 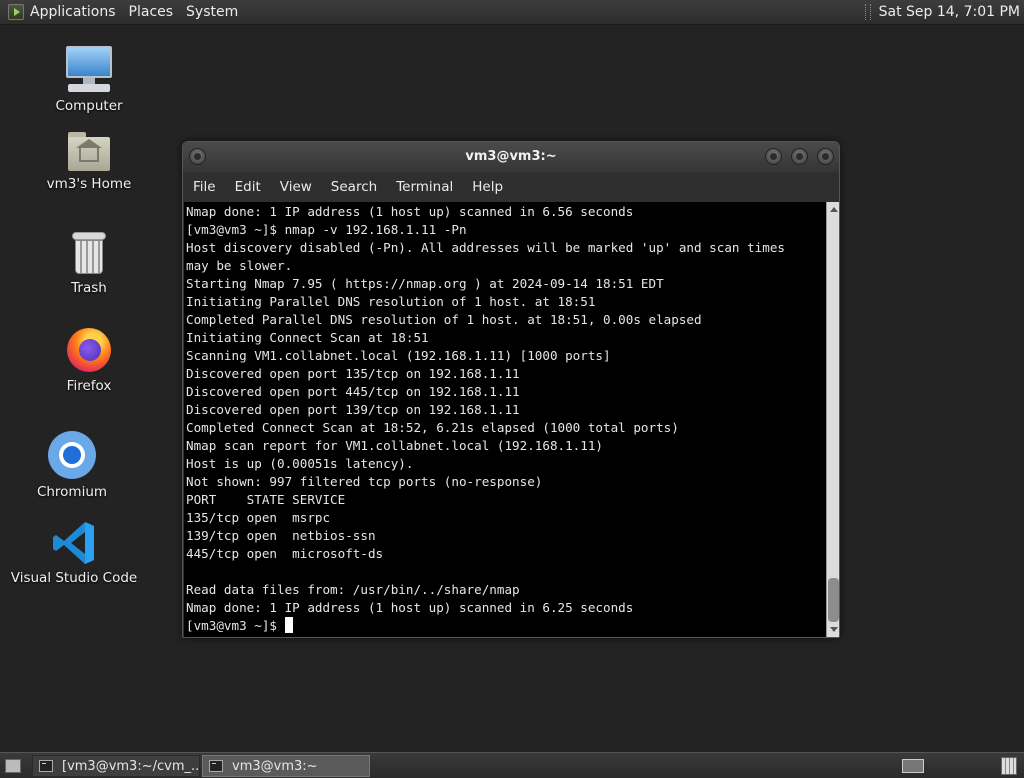 I want to click on desktop-icon-home: vm3's Home, so click(x=89, y=162).